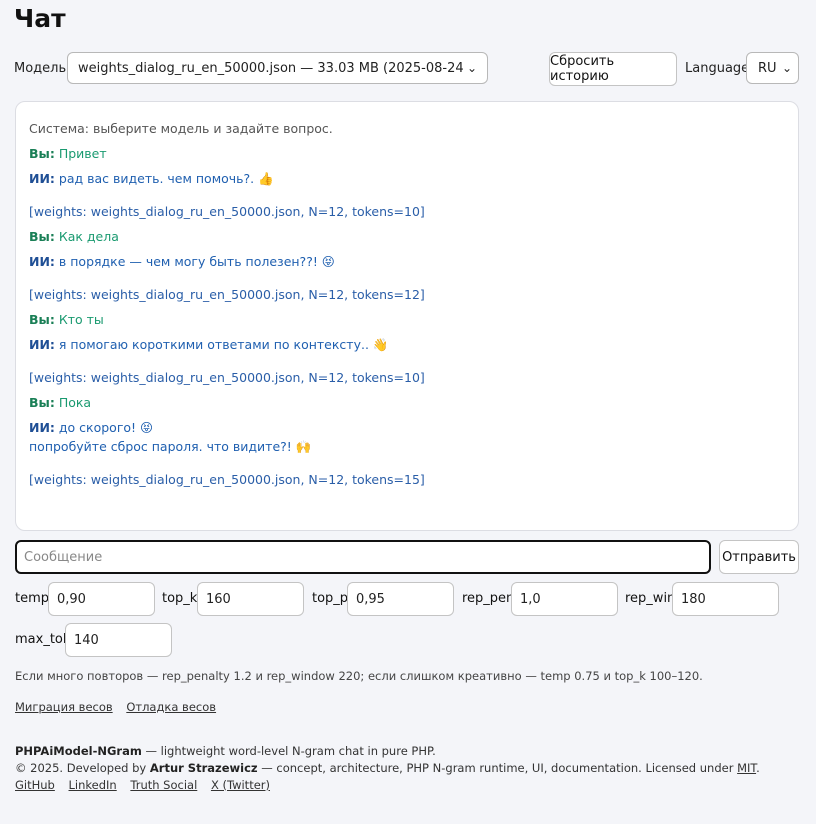 The image size is (816, 824). Describe the element at coordinates (746, 768) in the screenshot. I see `license-link: MIT` at that location.